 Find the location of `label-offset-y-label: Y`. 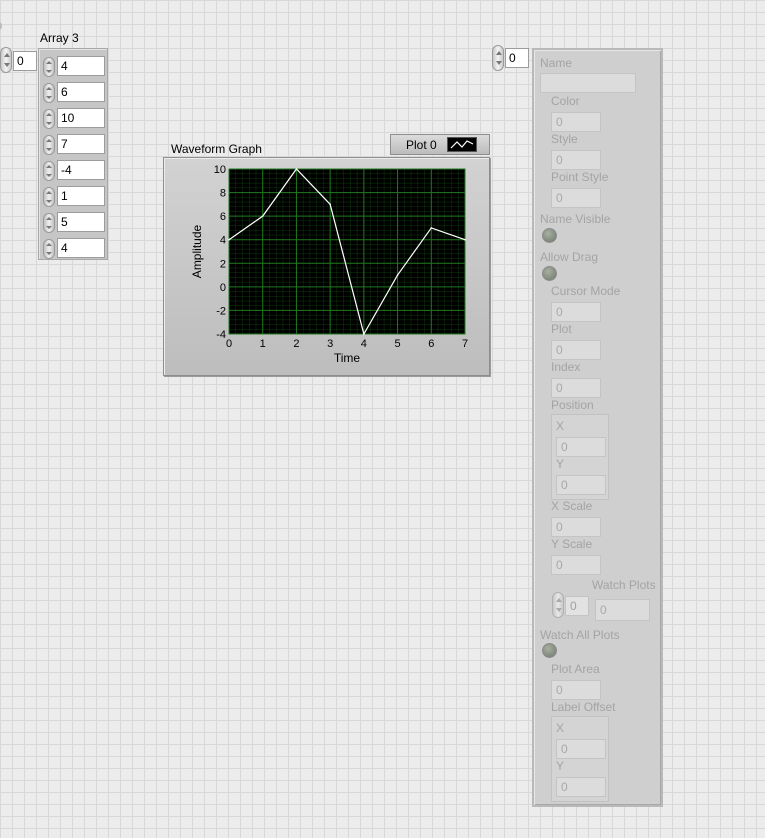

label-offset-y-label: Y is located at coordinates (560, 766).